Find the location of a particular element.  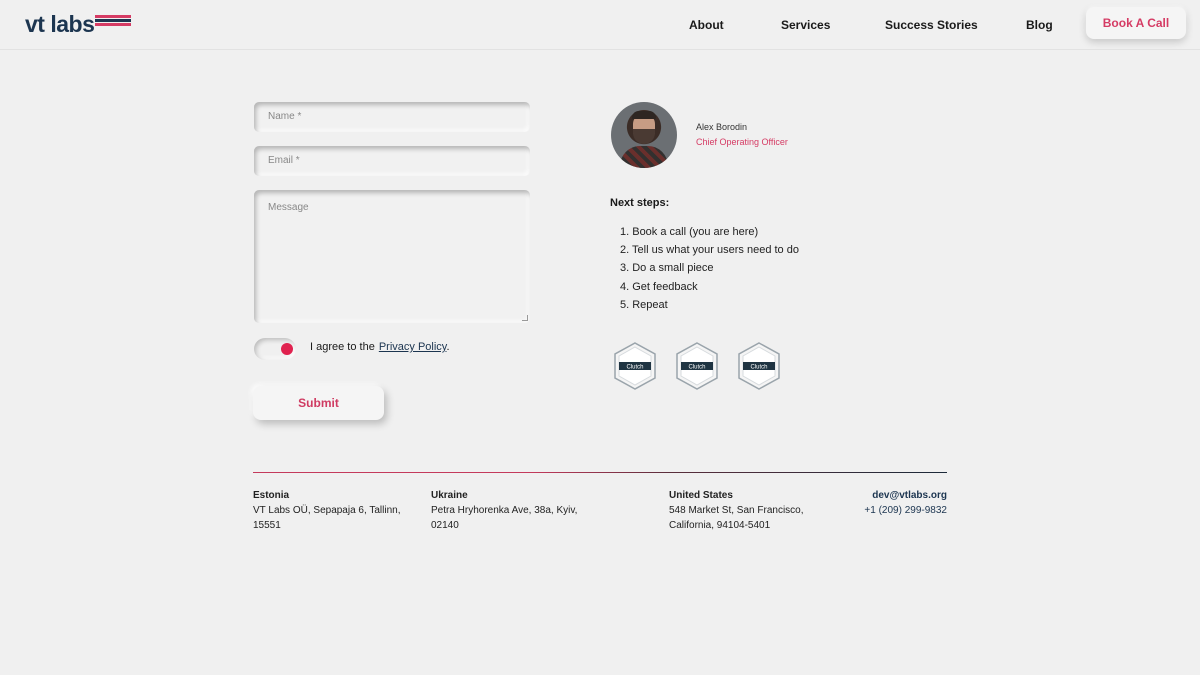

contact-role: Chief Operating Officer is located at coordinates (742, 142).